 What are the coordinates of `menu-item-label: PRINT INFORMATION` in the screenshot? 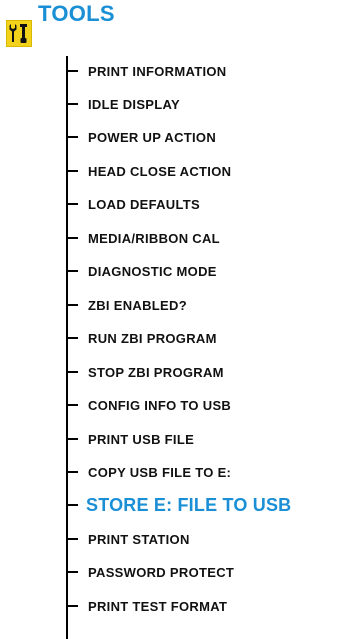 It's located at (157, 71).